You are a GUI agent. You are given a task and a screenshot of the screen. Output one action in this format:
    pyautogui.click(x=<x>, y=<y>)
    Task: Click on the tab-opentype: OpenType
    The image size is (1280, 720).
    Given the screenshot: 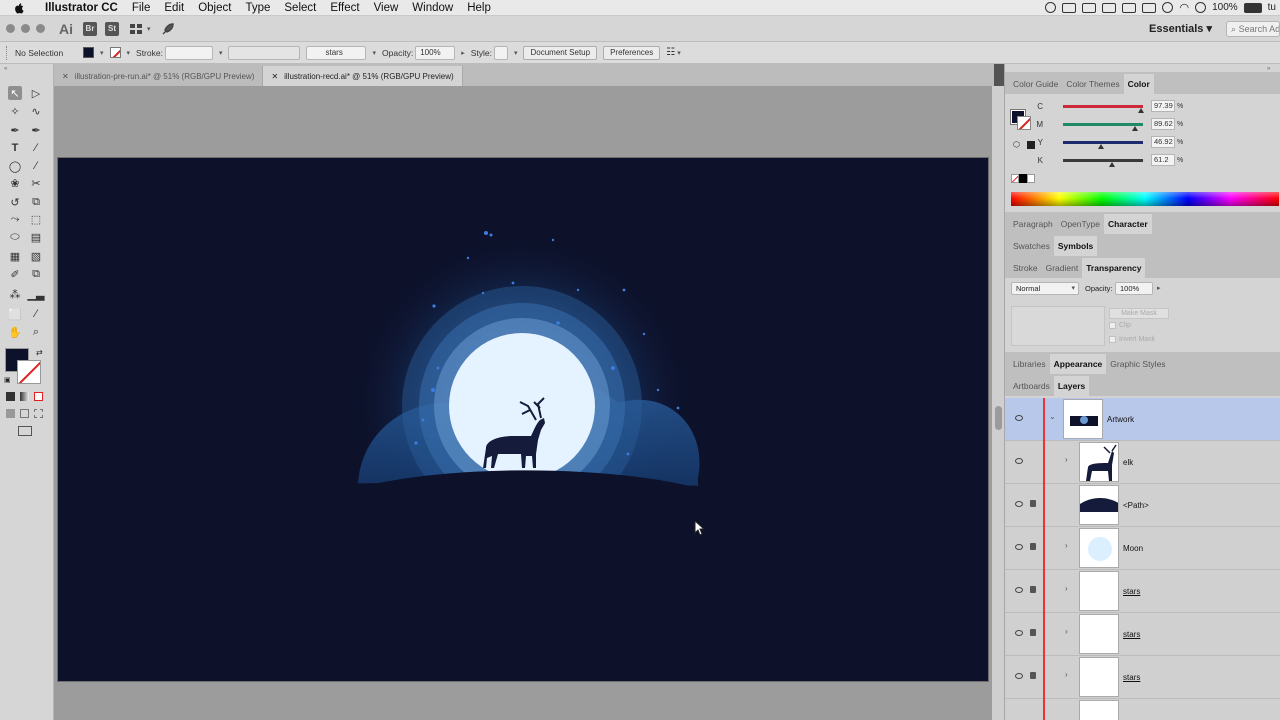 What is the action you would take?
    pyautogui.click(x=1080, y=224)
    